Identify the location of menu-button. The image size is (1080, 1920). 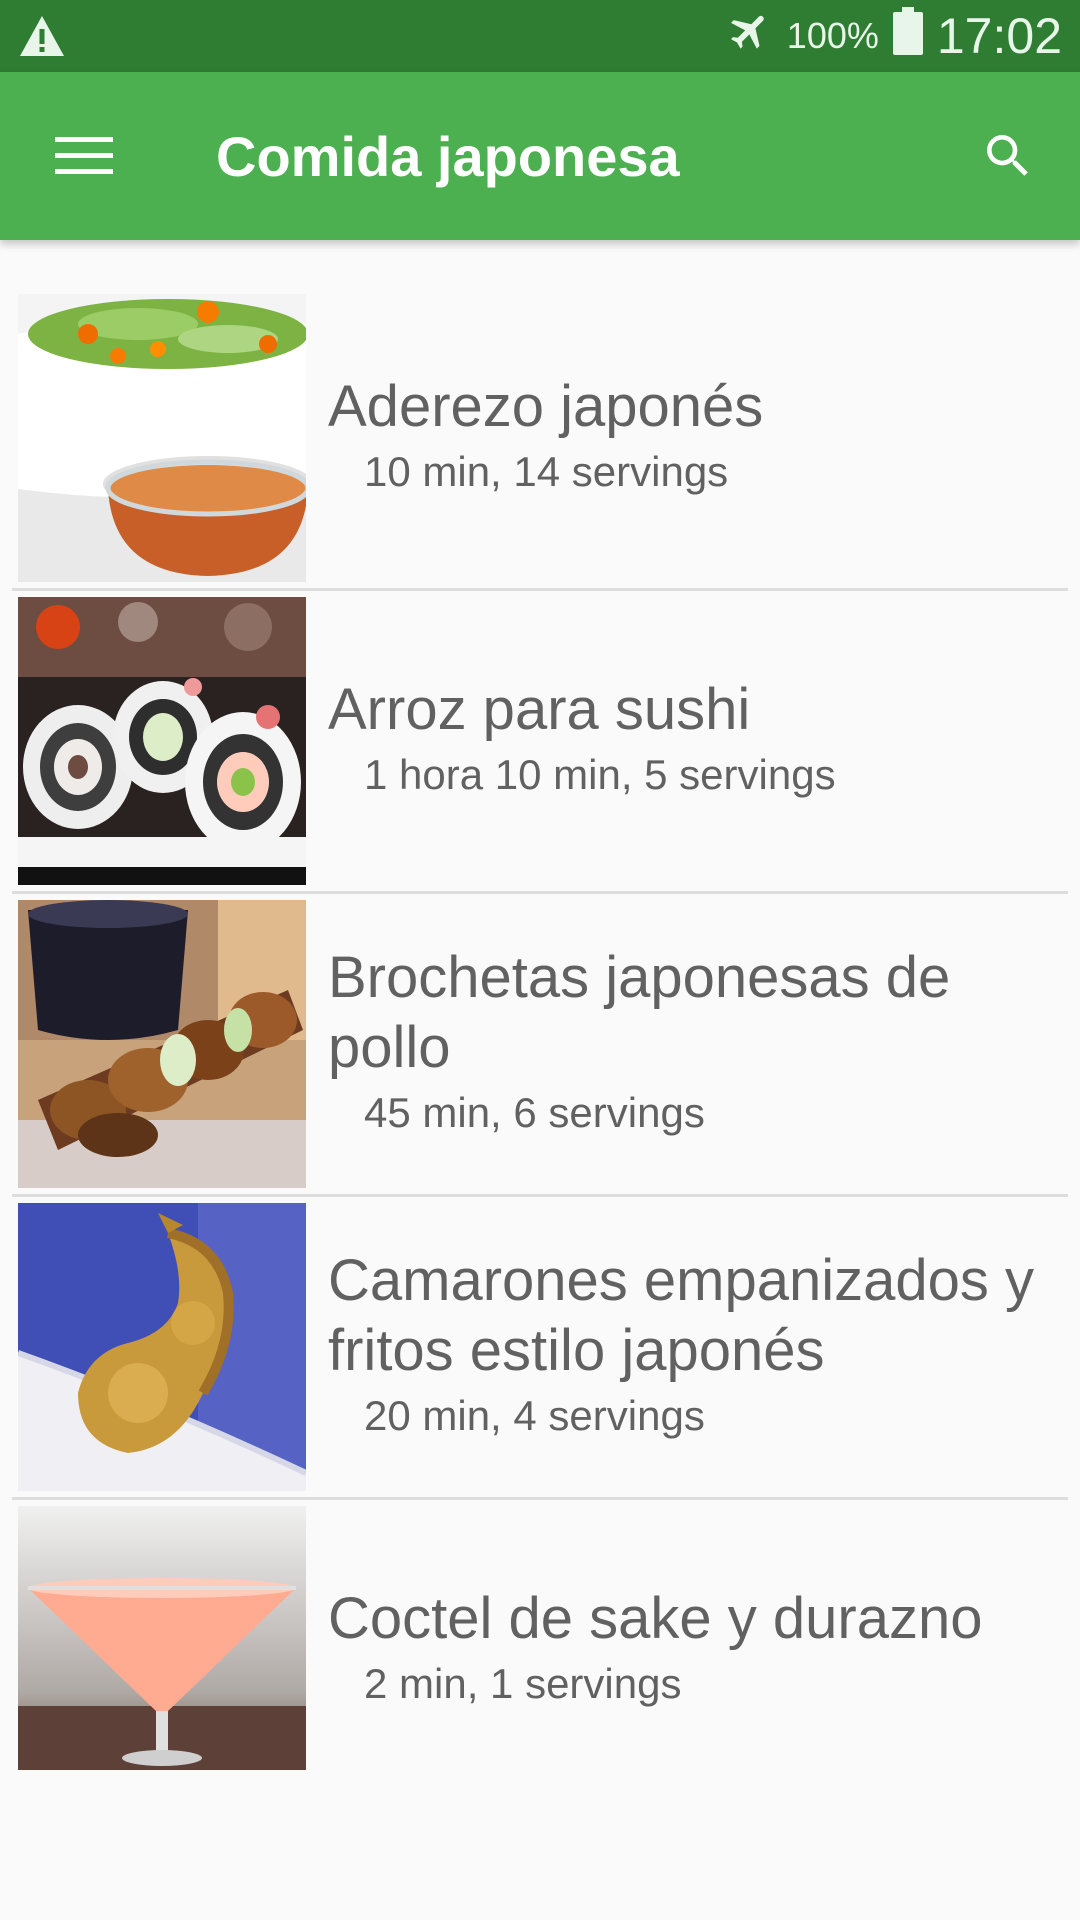
(84, 156).